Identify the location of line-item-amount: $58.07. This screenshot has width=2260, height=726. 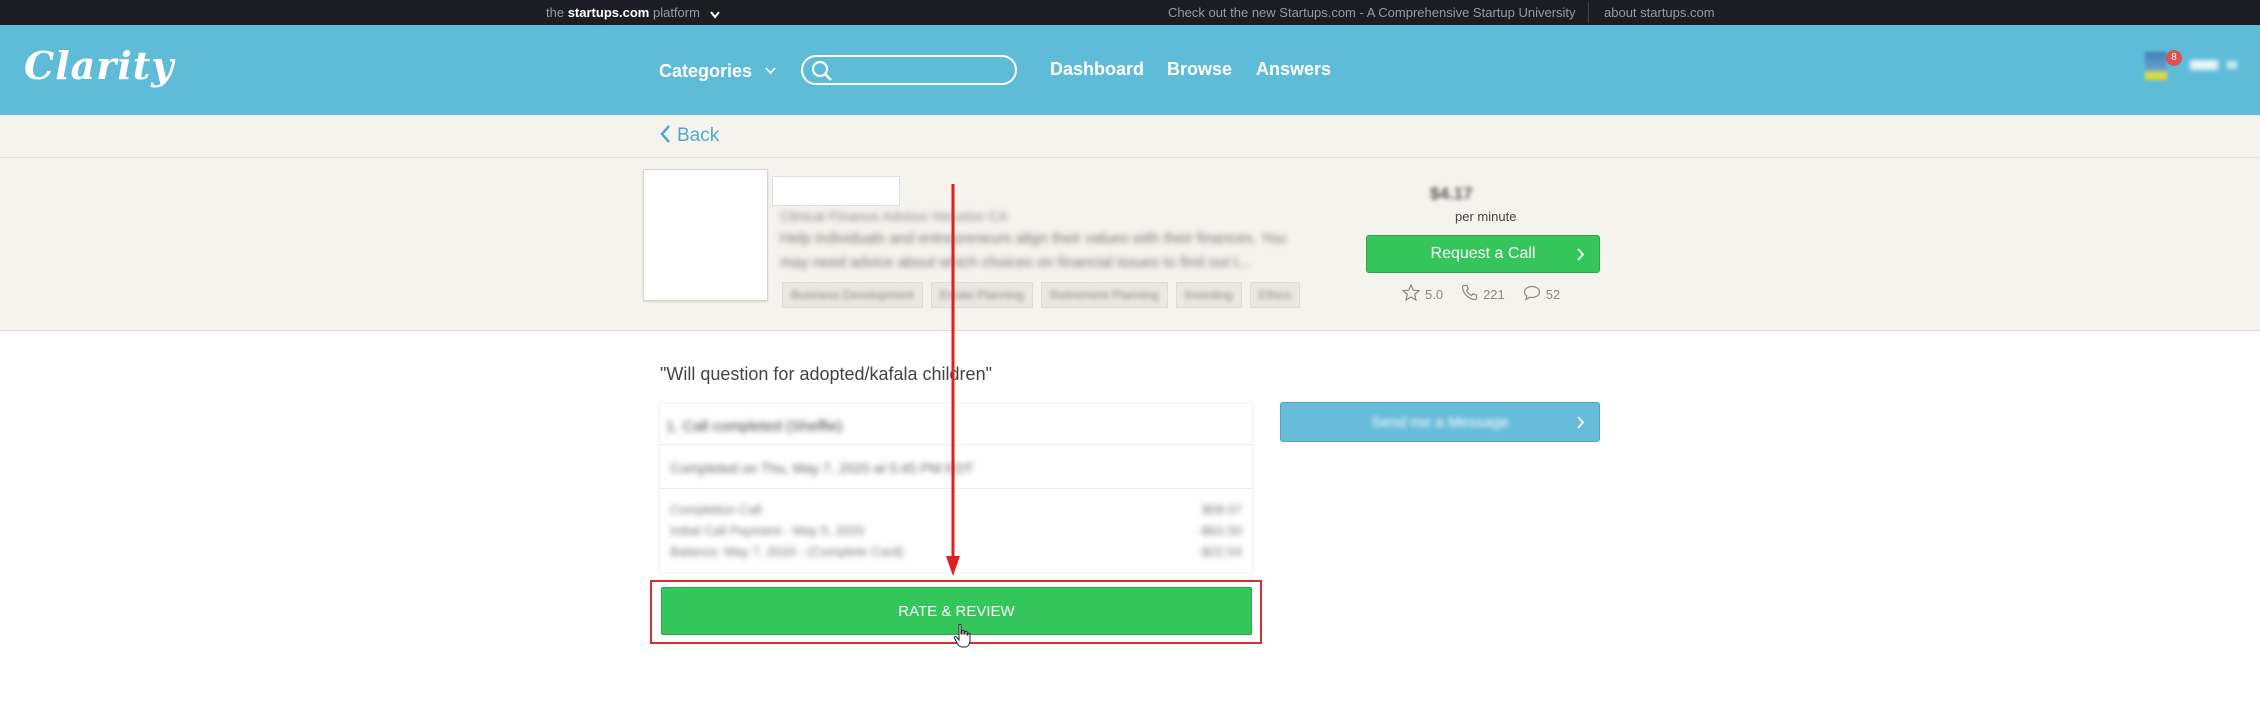
(1222, 509).